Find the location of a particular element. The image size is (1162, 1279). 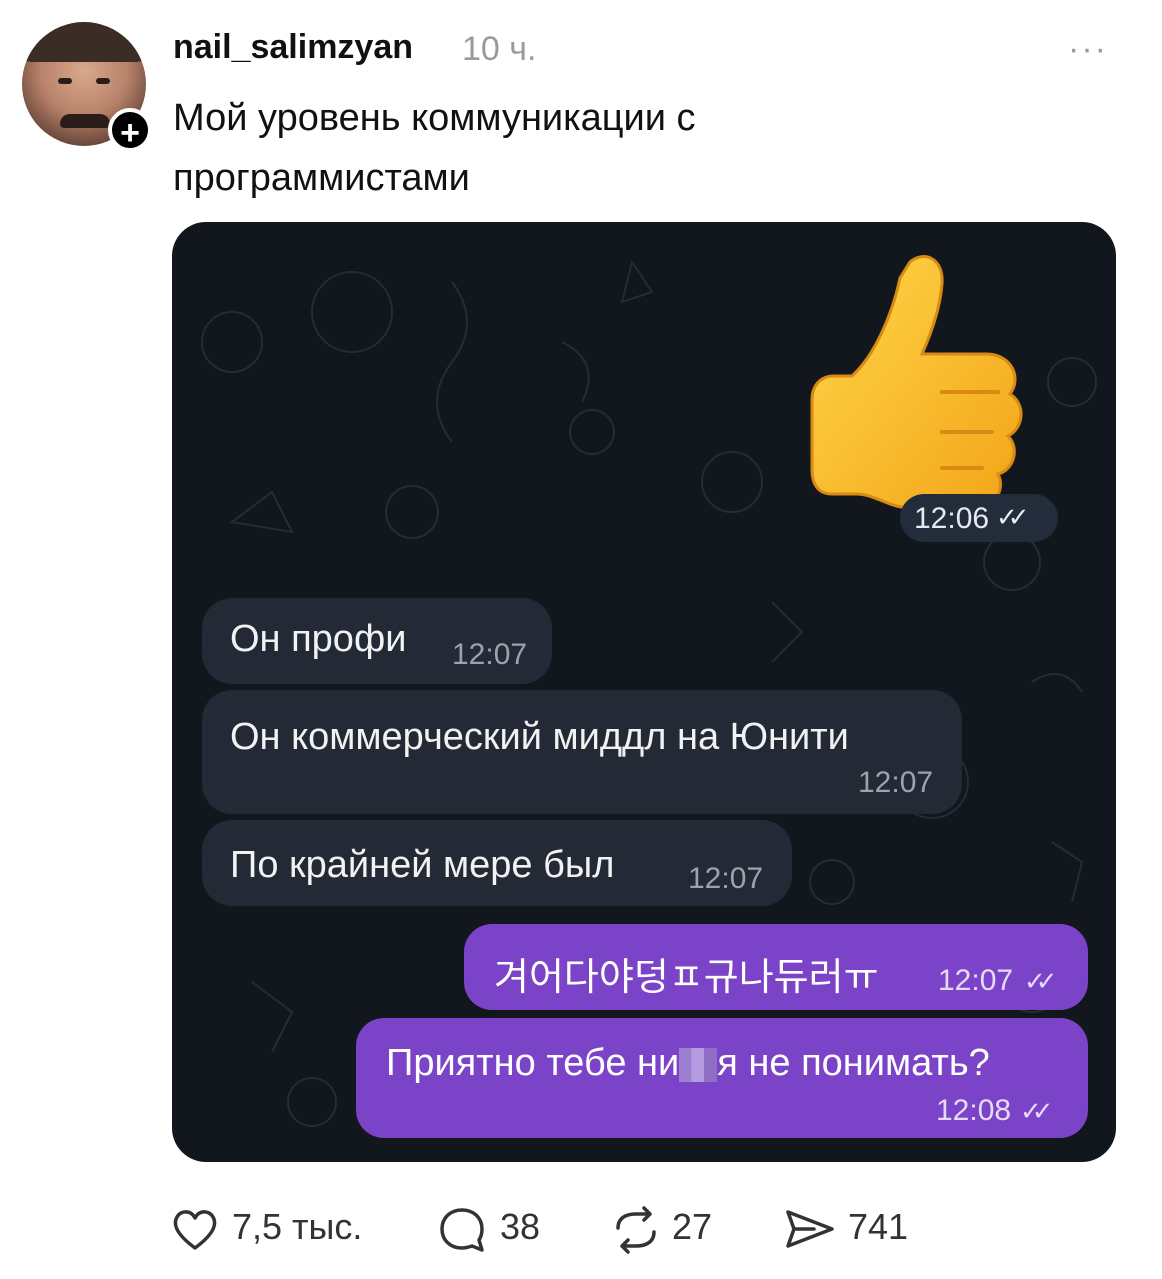

author-username: nail_salimzyan is located at coordinates (293, 47).